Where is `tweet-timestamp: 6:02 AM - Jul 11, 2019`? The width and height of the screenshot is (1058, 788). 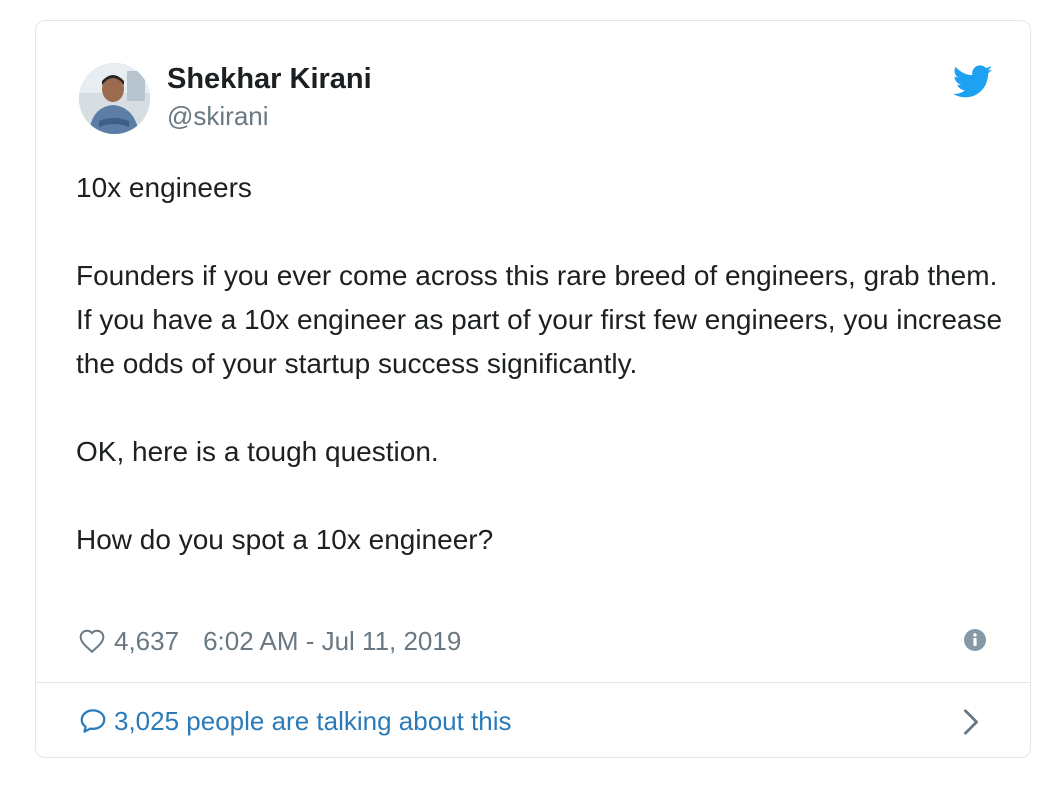 tweet-timestamp: 6:02 AM - Jul 11, 2019 is located at coordinates (332, 641).